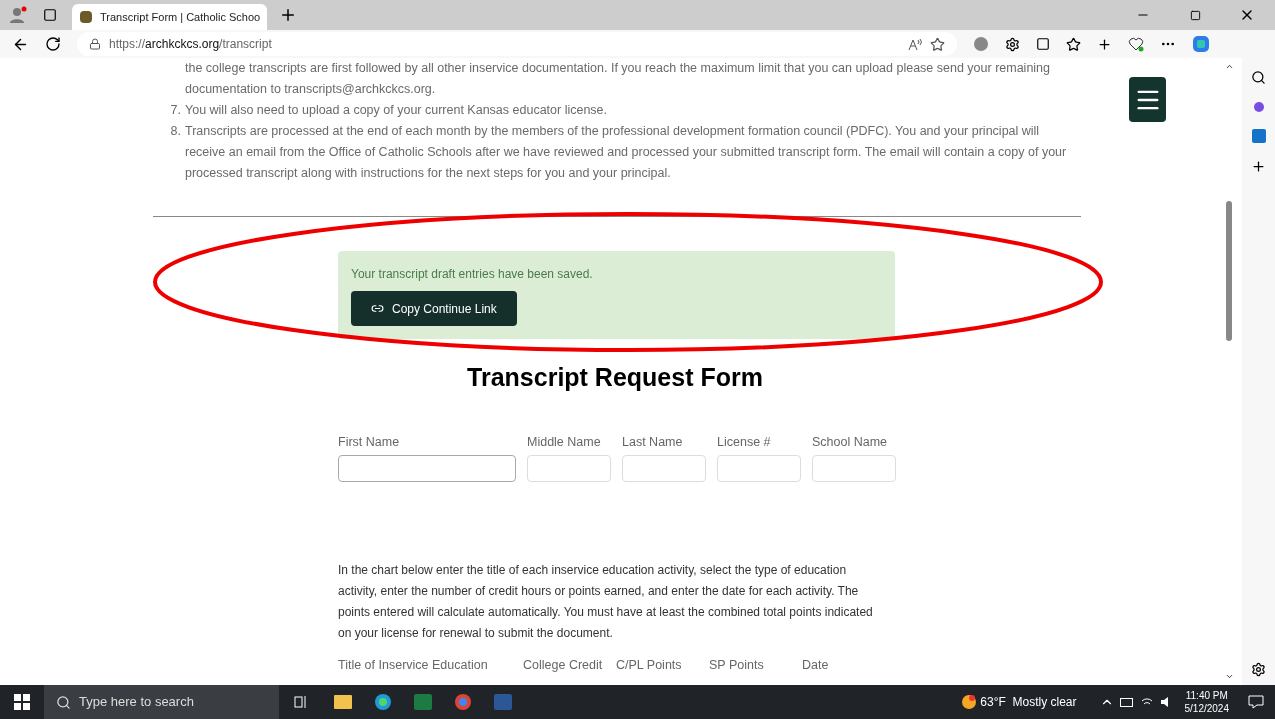  Describe the element at coordinates (606, 602) in the screenshot. I see `instructions-paragraph: In the chart below enter the title of each inservice education activity, select the type of education activity, enter the number of credit hours or points earned, and enter the date for each activity. The points entered will calculate automatically. You must have at least the combined total points indicated on your license for renewal to submit the document.` at that location.